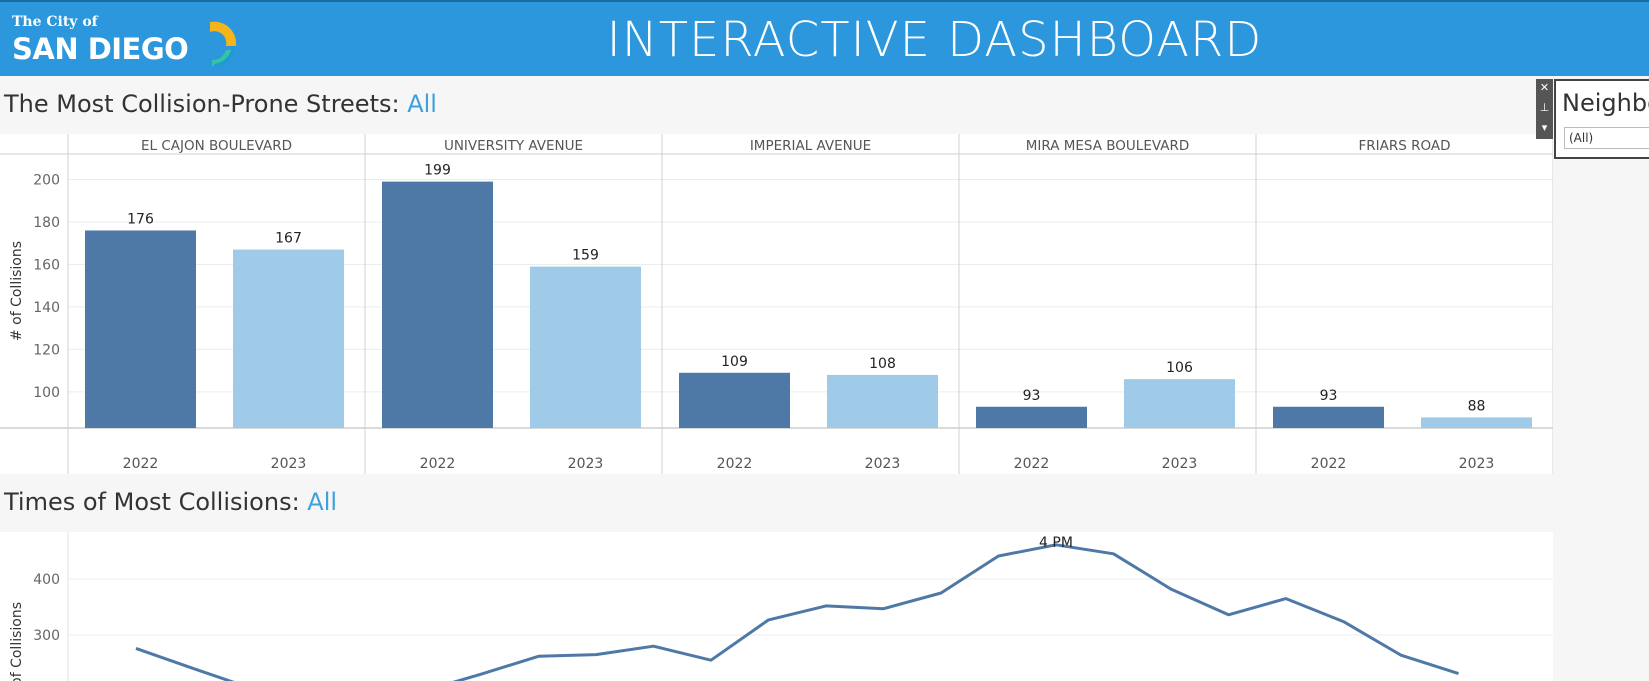 The width and height of the screenshot is (1649, 681). What do you see at coordinates (46, 223) in the screenshot?
I see `y-tick-label: 180` at bounding box center [46, 223].